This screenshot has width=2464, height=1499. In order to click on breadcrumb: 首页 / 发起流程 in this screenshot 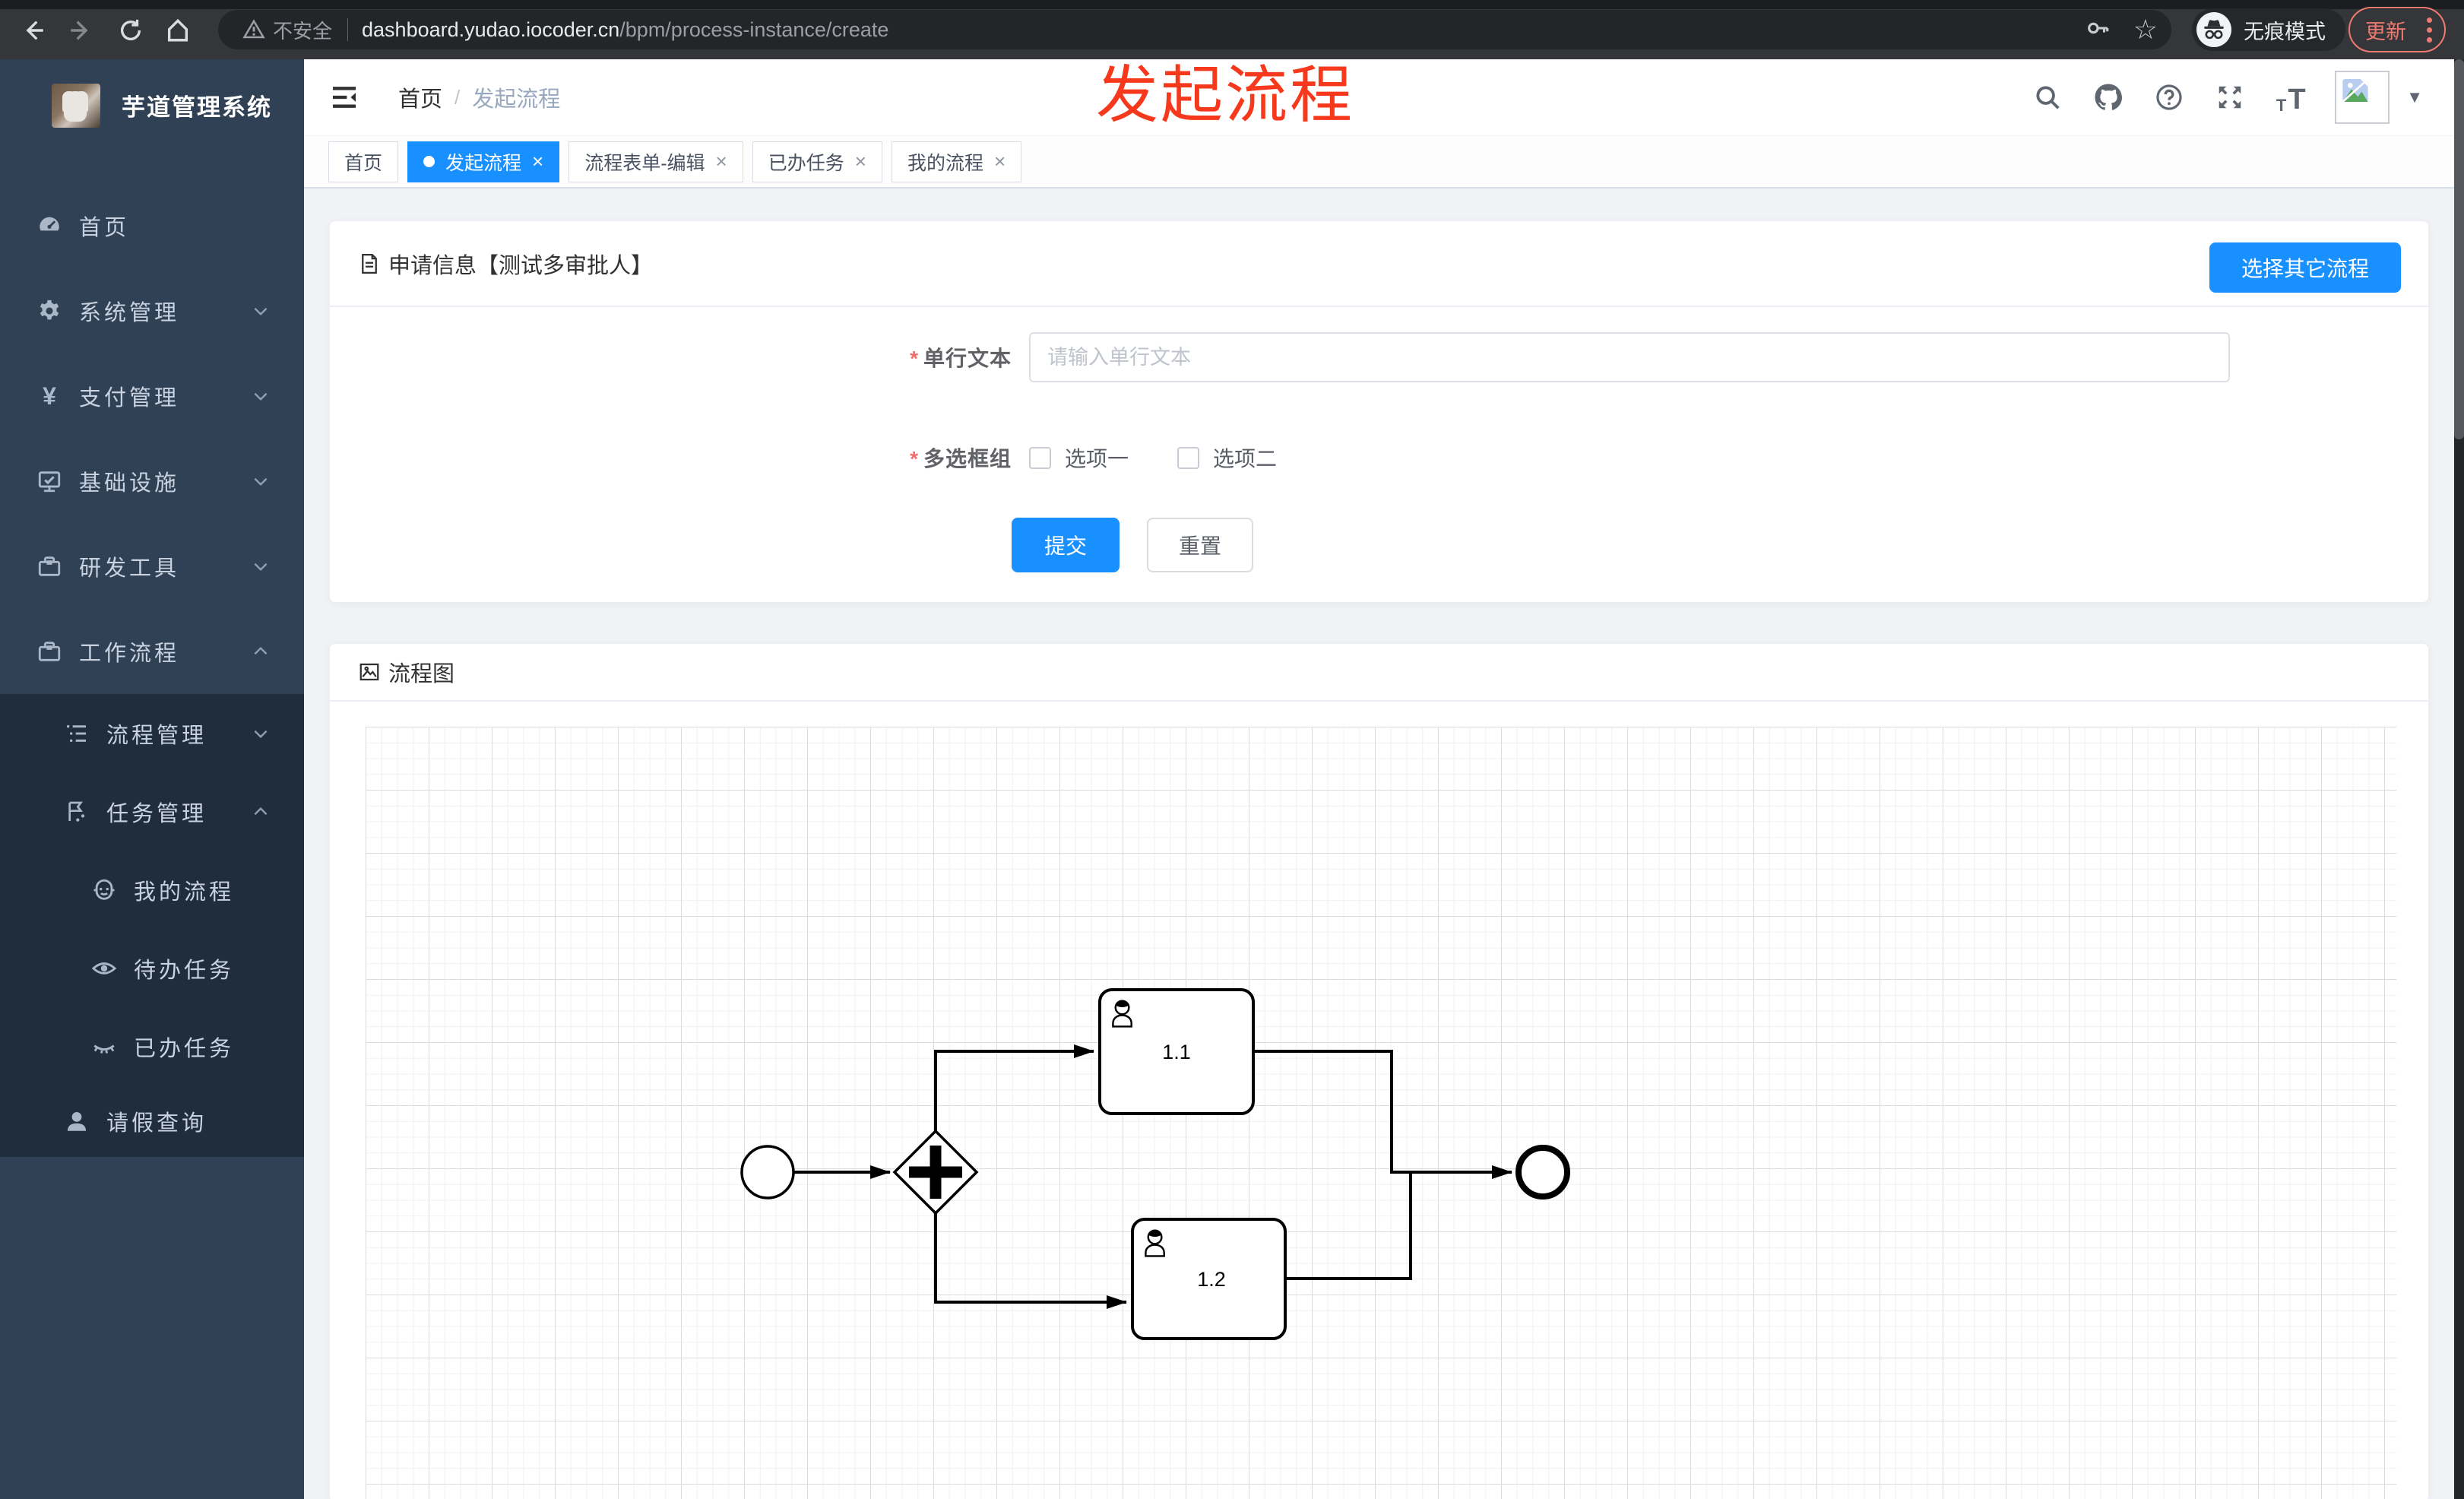, I will do `click(479, 97)`.